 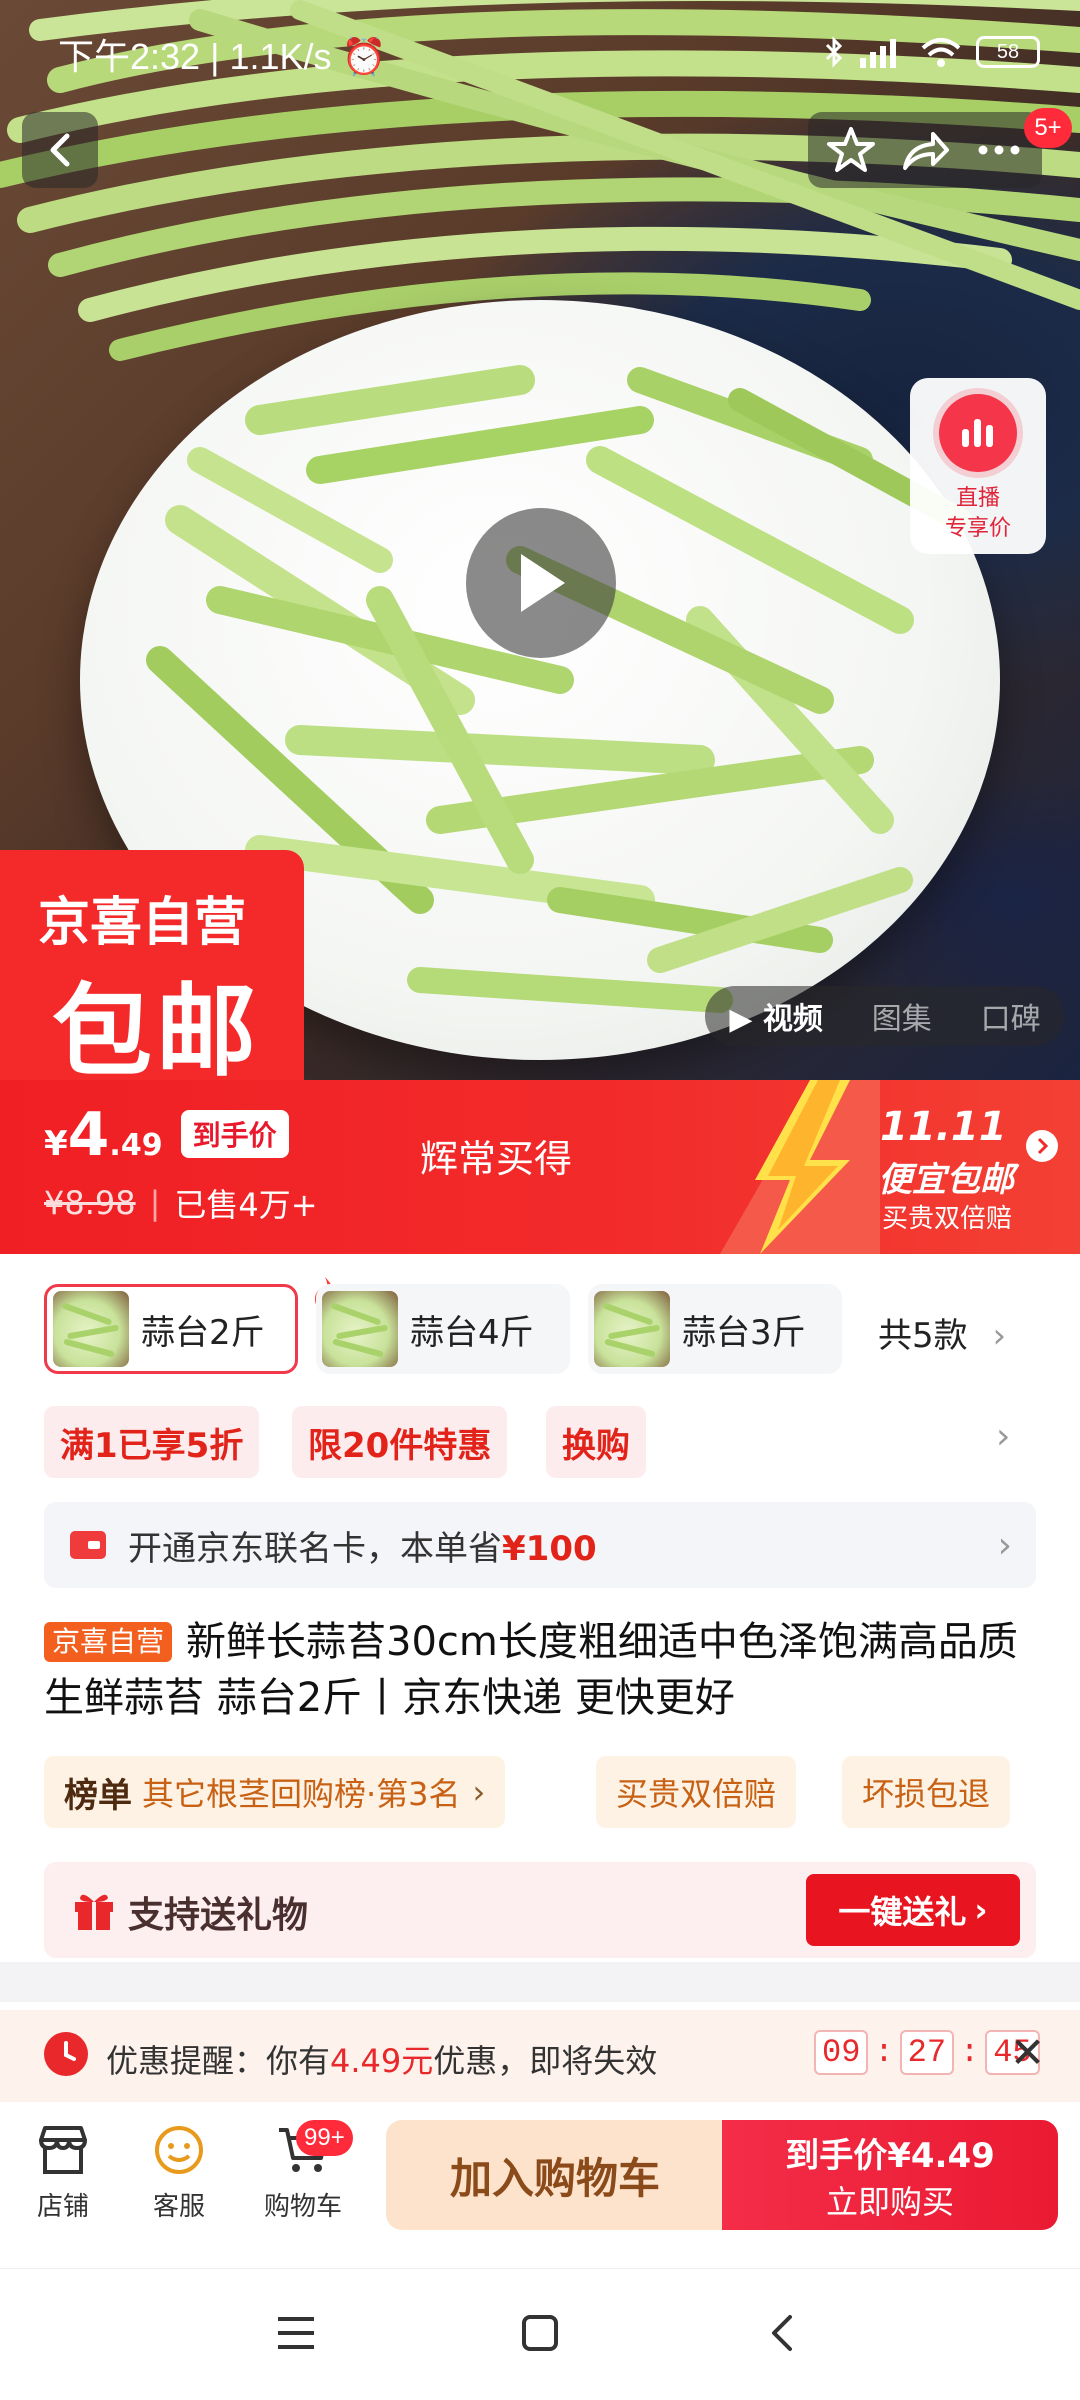 I want to click on lightning-bolt-icon, so click(x=800, y=1167).